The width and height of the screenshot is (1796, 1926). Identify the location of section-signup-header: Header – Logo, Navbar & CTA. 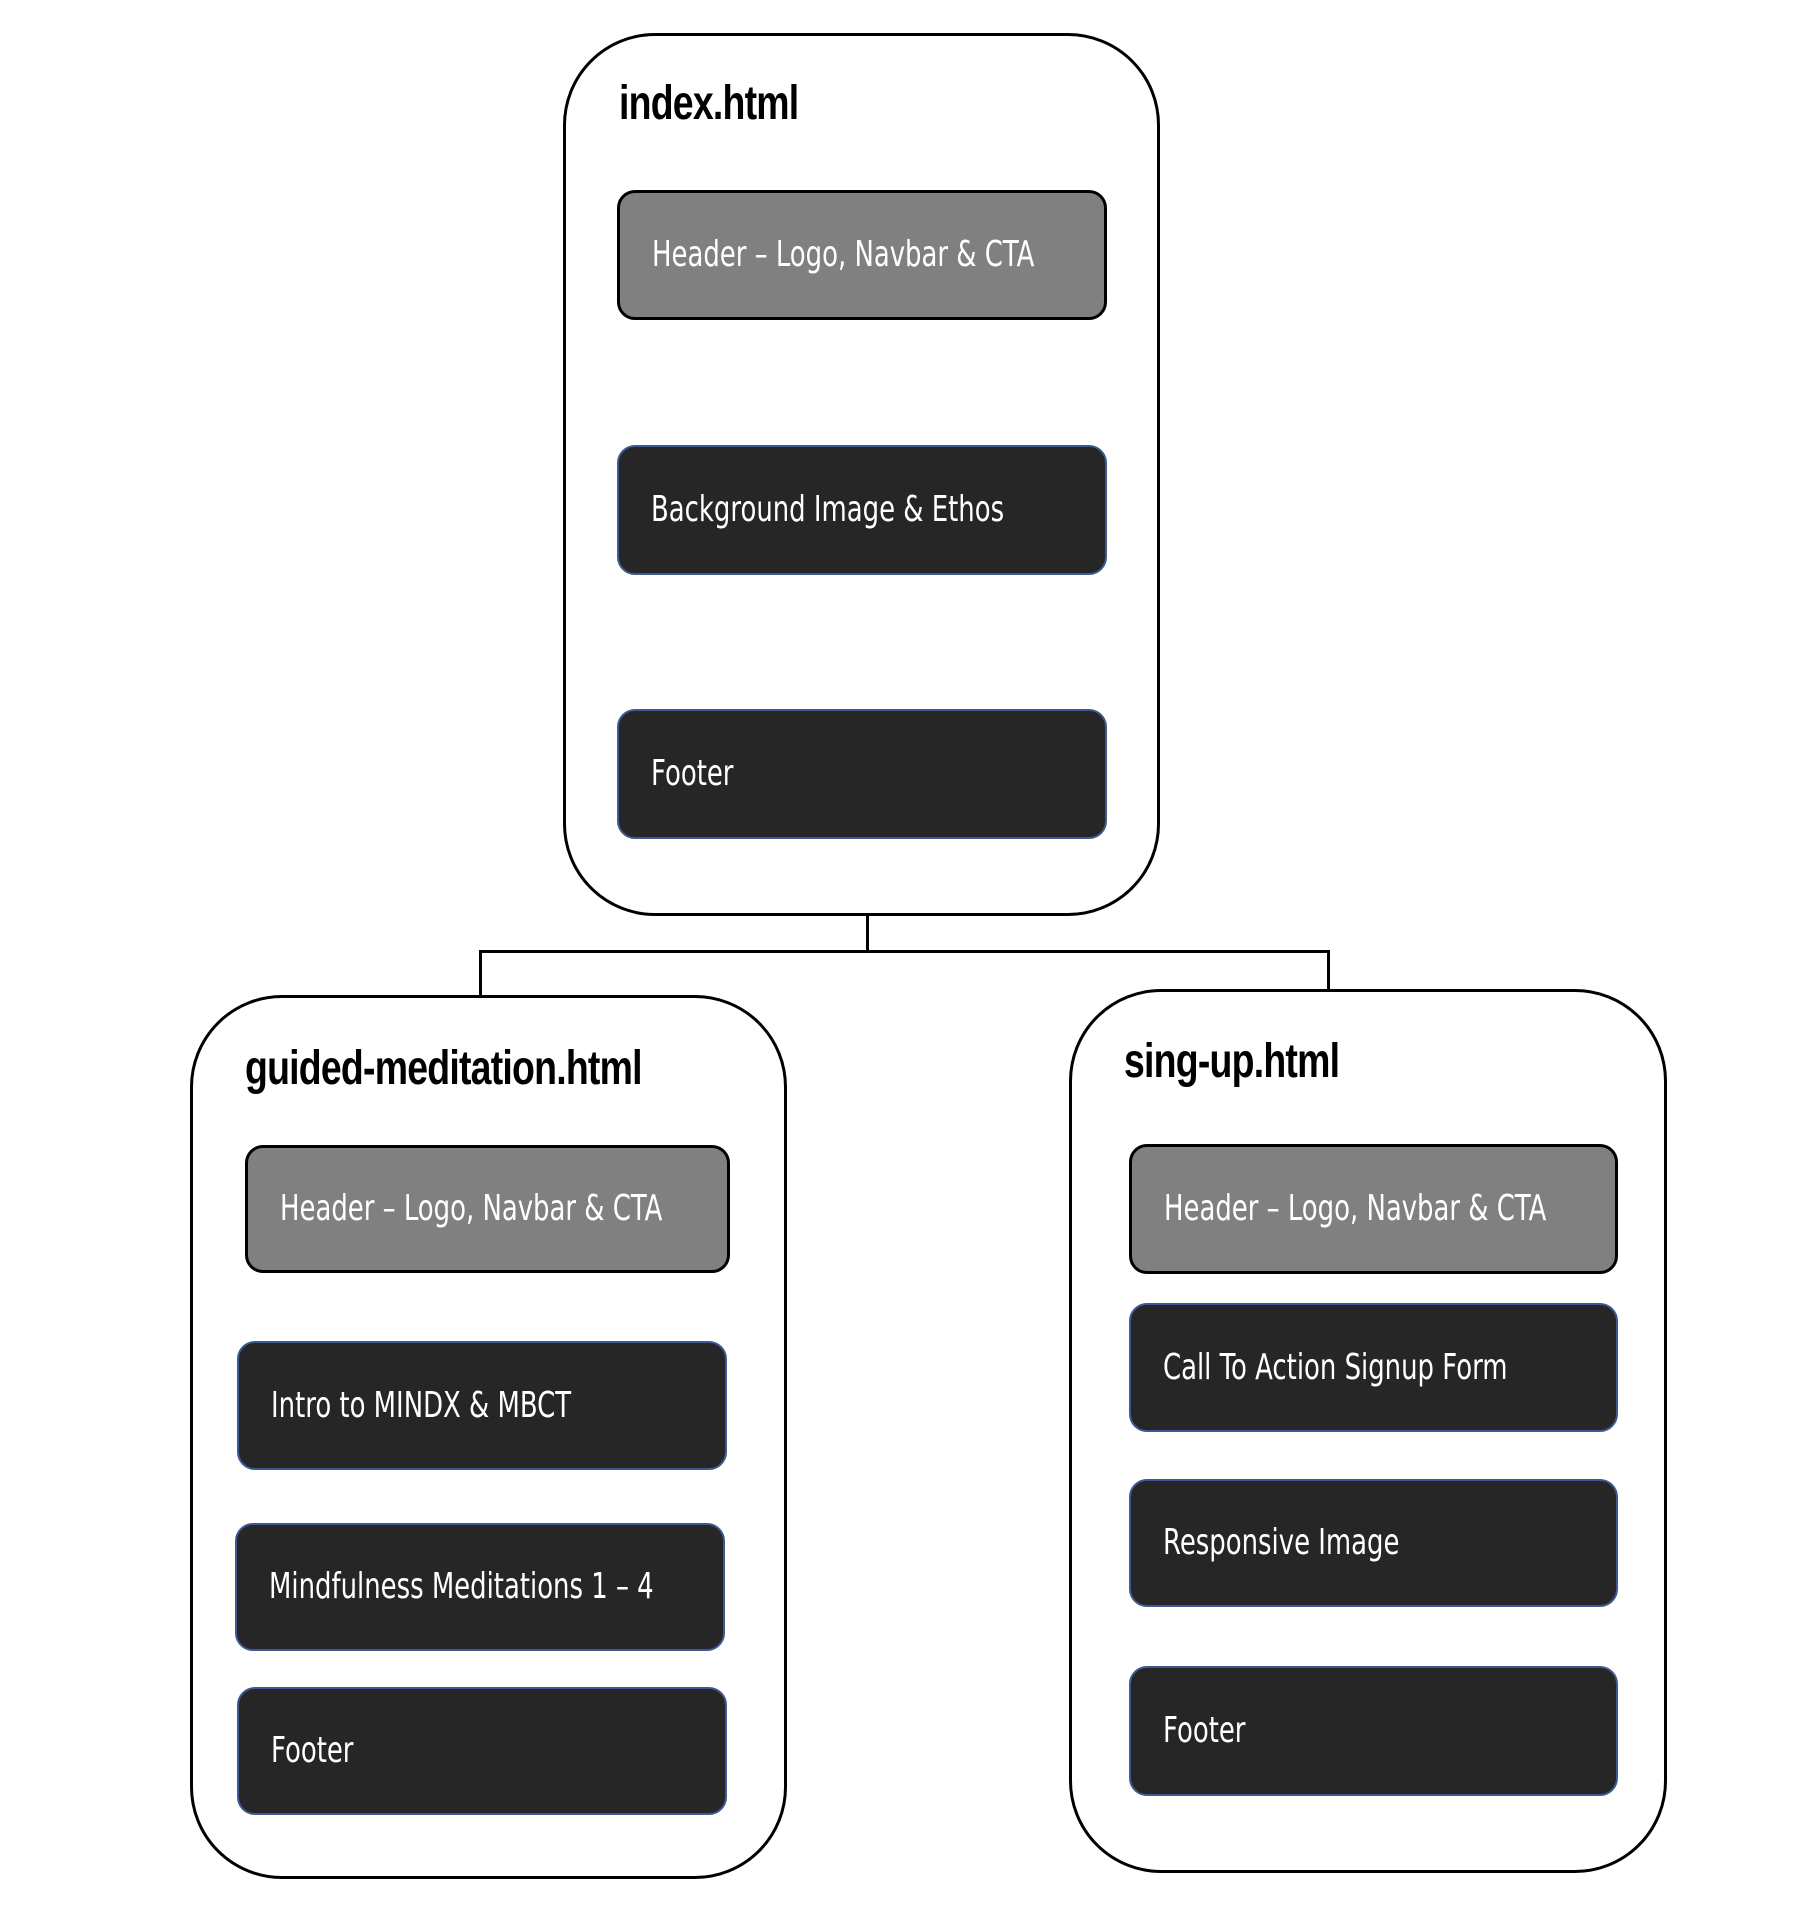
(1373, 1209).